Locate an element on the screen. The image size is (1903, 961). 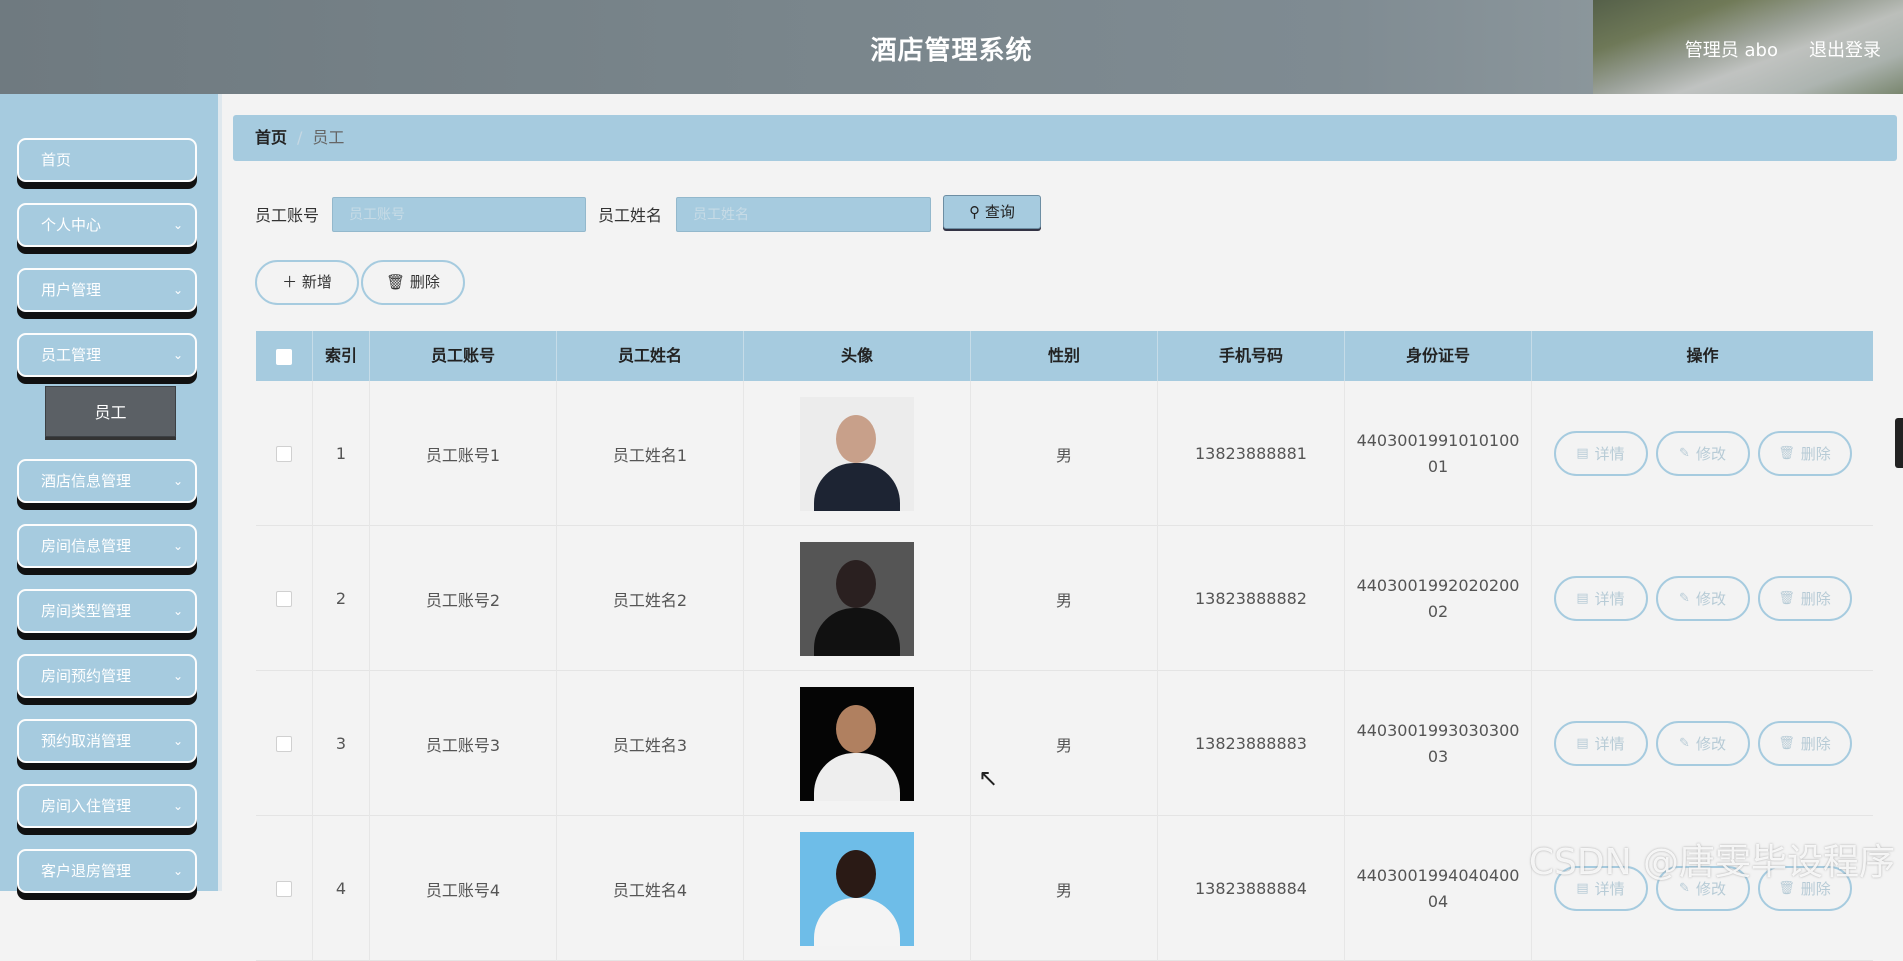
batch-delete-button: 🗑 删除 is located at coordinates (413, 282).